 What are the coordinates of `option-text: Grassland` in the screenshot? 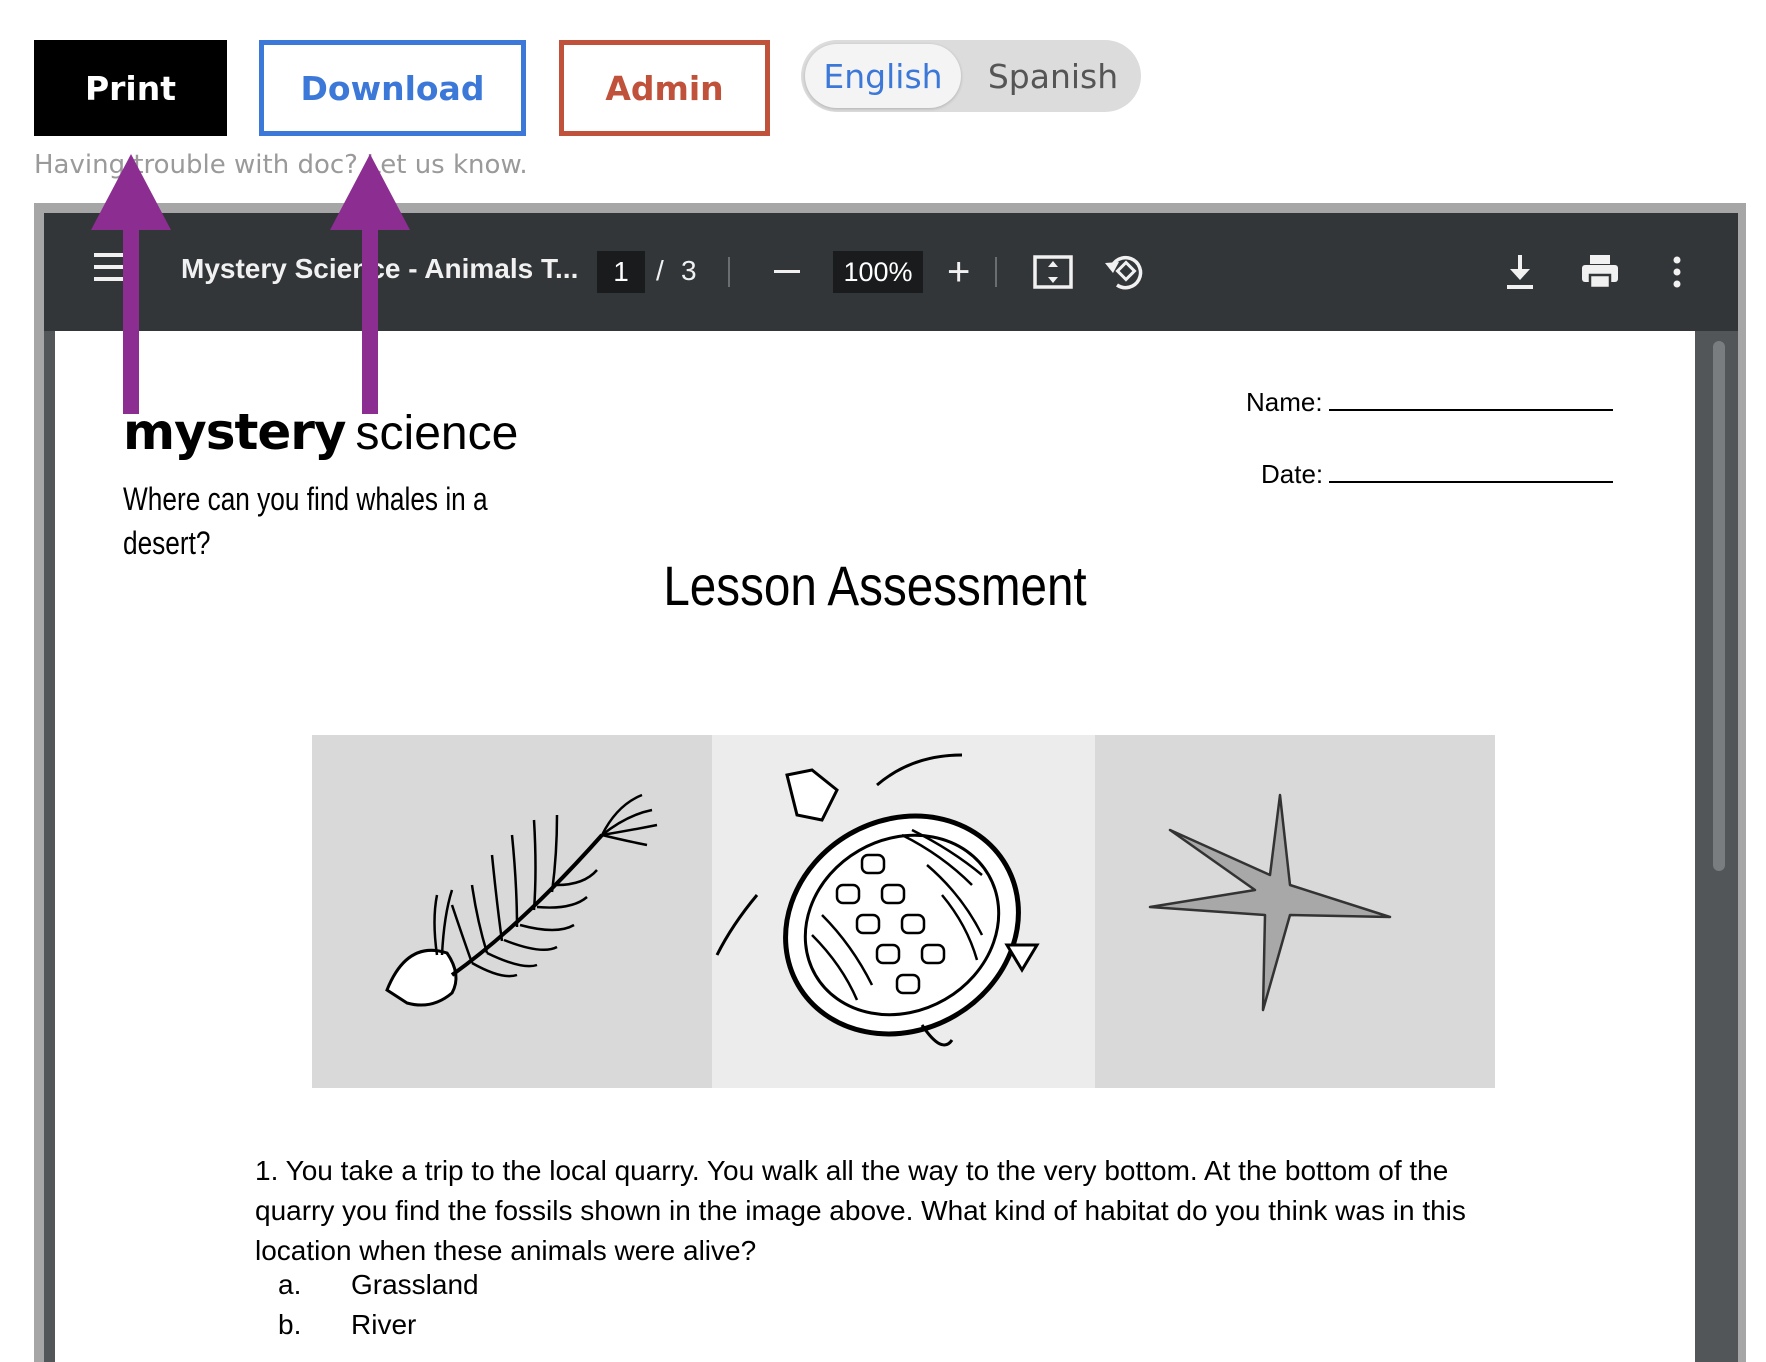 It's located at (415, 1284).